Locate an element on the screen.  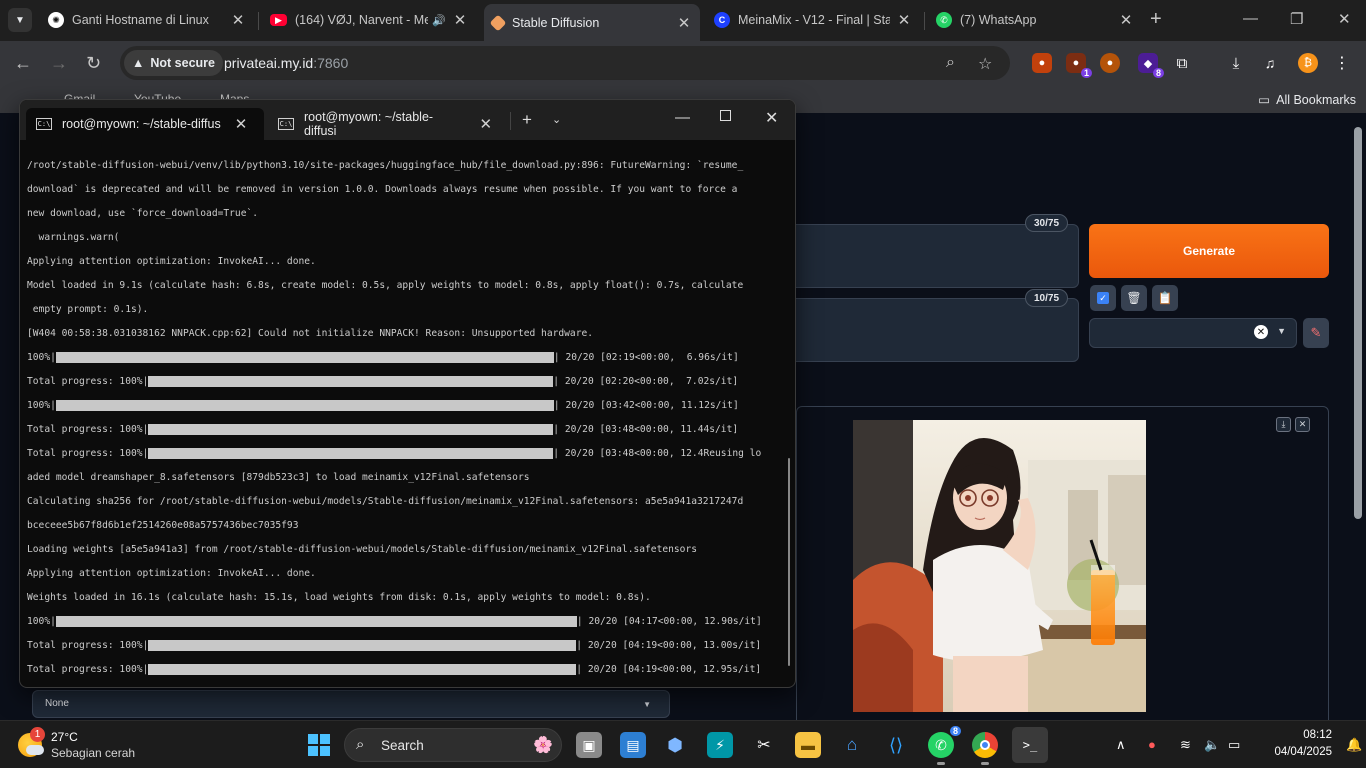
tab-separator is located at coordinates (258, 21).